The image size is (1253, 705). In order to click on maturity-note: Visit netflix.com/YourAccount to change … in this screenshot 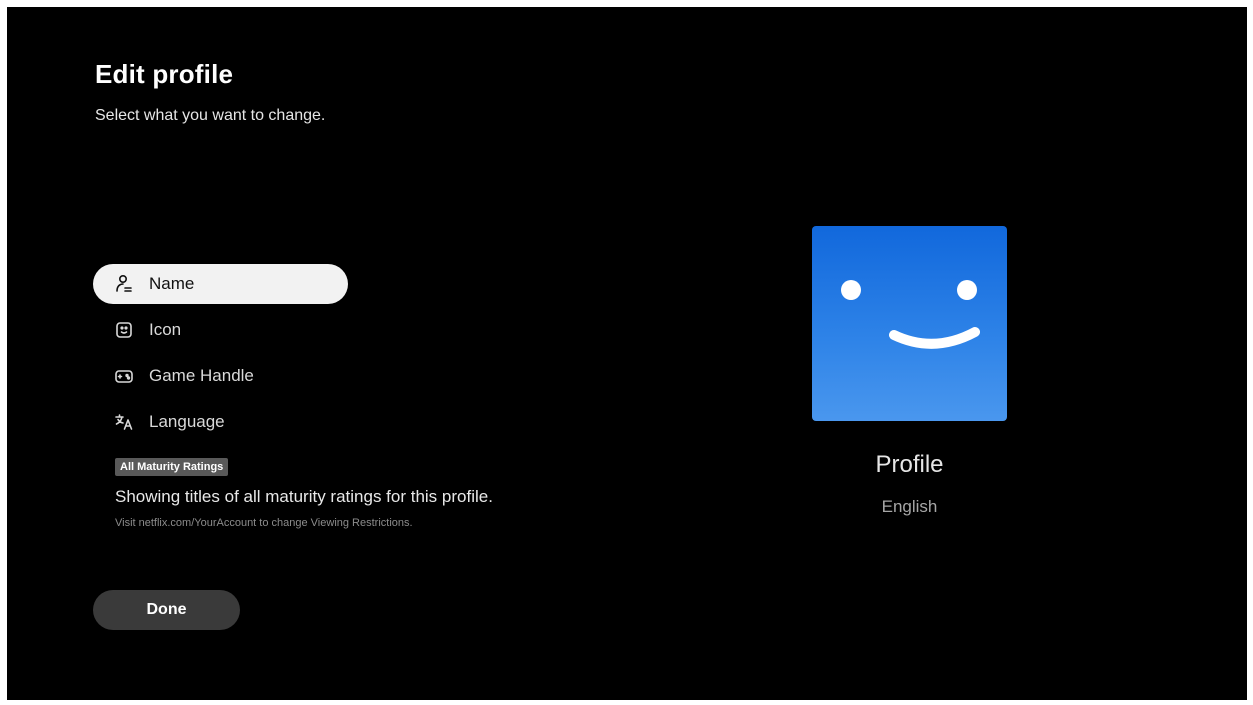, I will do `click(264, 523)`.